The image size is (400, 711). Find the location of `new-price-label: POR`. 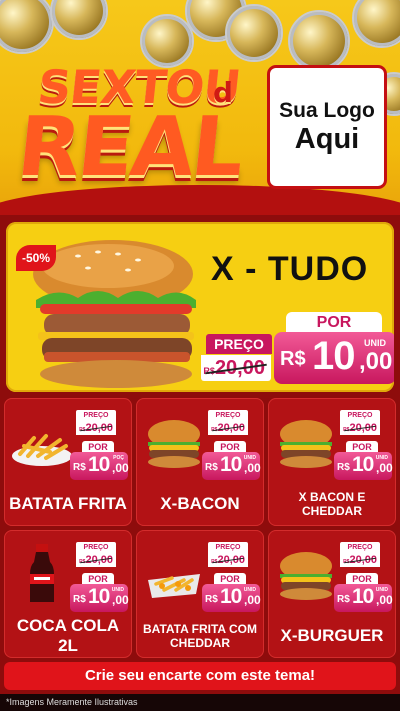

new-price-label: POR is located at coordinates (334, 323).